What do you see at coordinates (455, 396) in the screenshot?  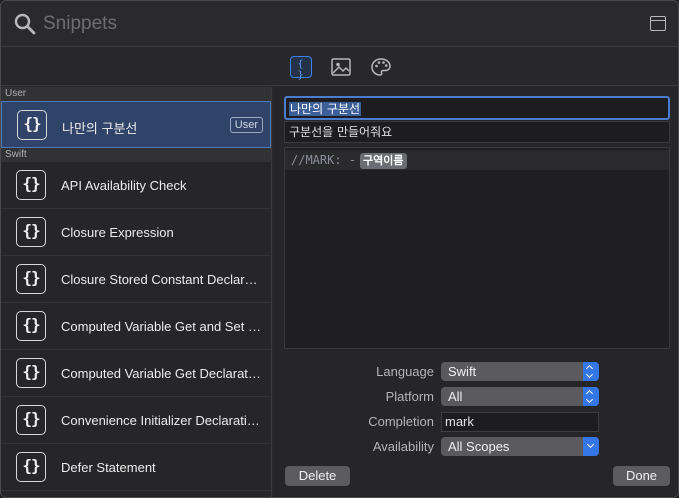 I see `platform-value: All` at bounding box center [455, 396].